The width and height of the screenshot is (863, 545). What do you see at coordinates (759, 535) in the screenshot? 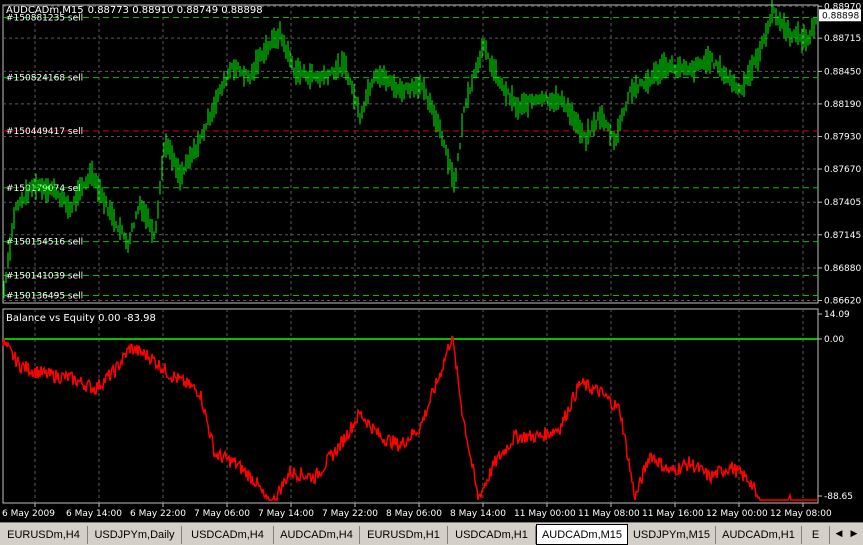
I see `tab-audcadm-h1: AUDCADm,H1` at bounding box center [759, 535].